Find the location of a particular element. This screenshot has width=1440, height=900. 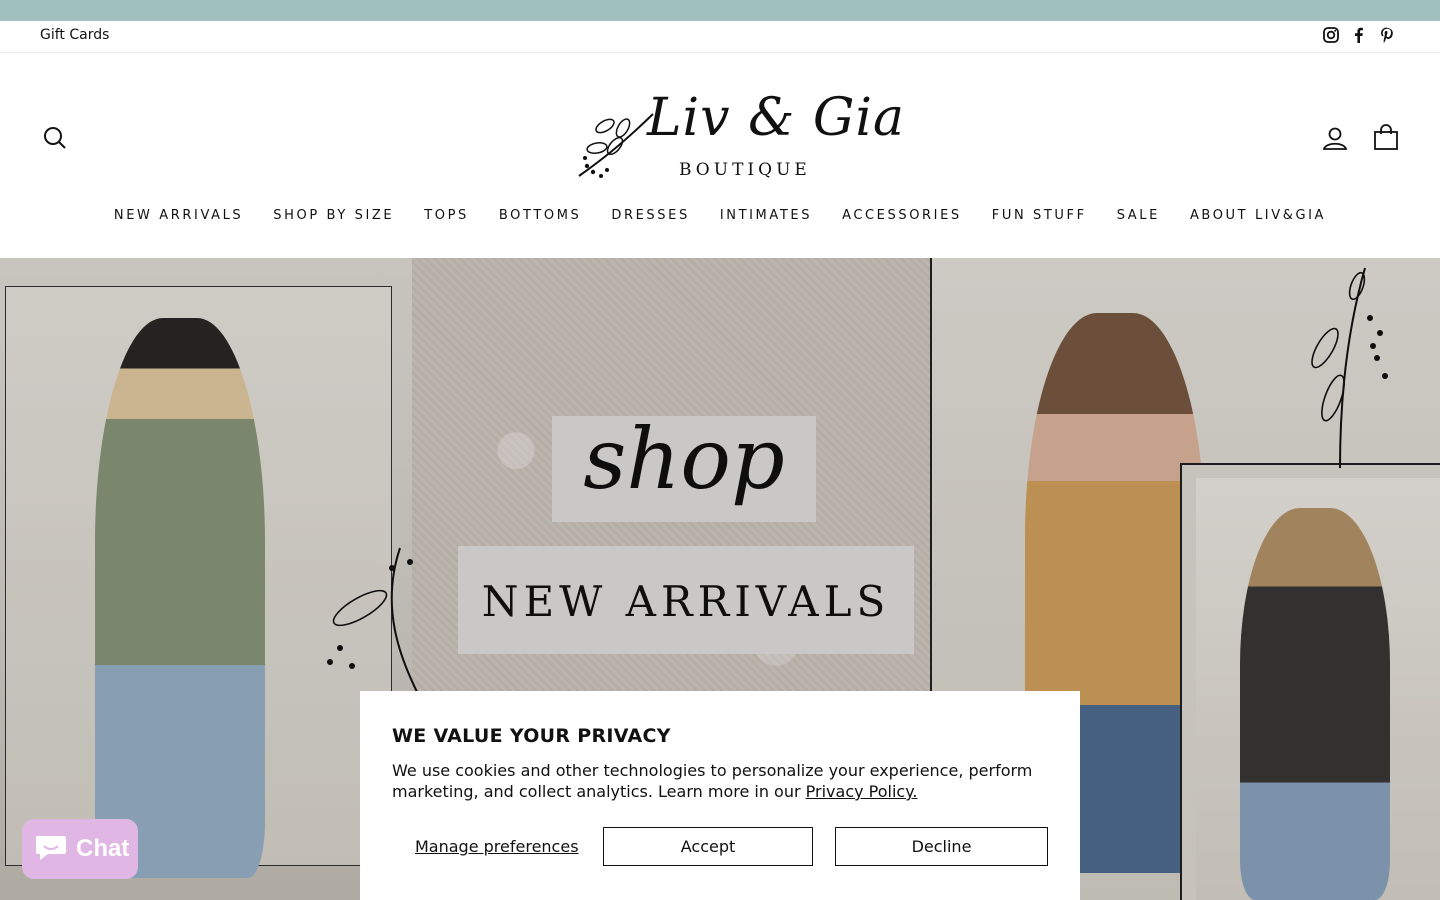

chat-label: Chat is located at coordinates (103, 848).